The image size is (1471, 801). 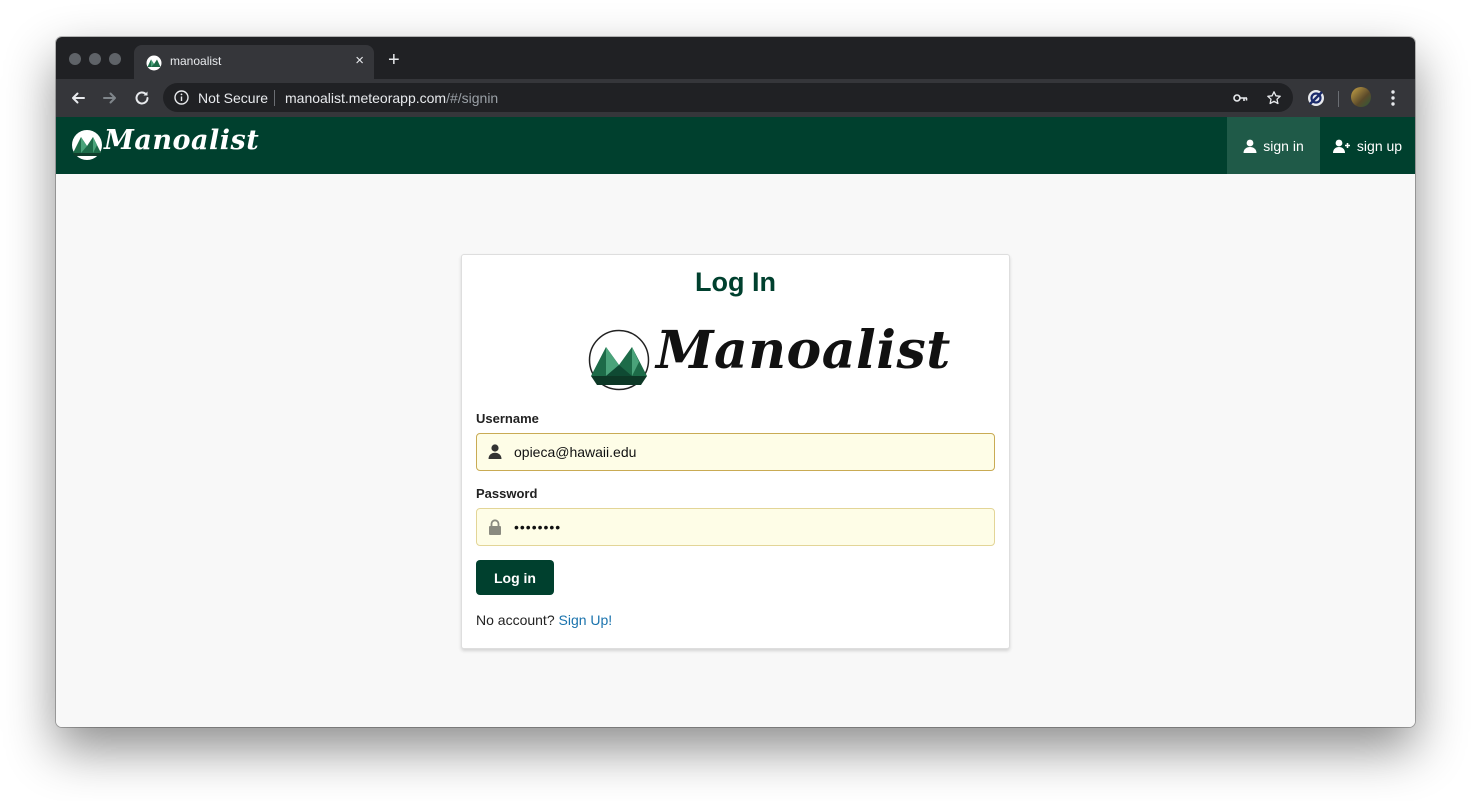 I want to click on nav-sign-up: sign up, so click(x=1367, y=145).